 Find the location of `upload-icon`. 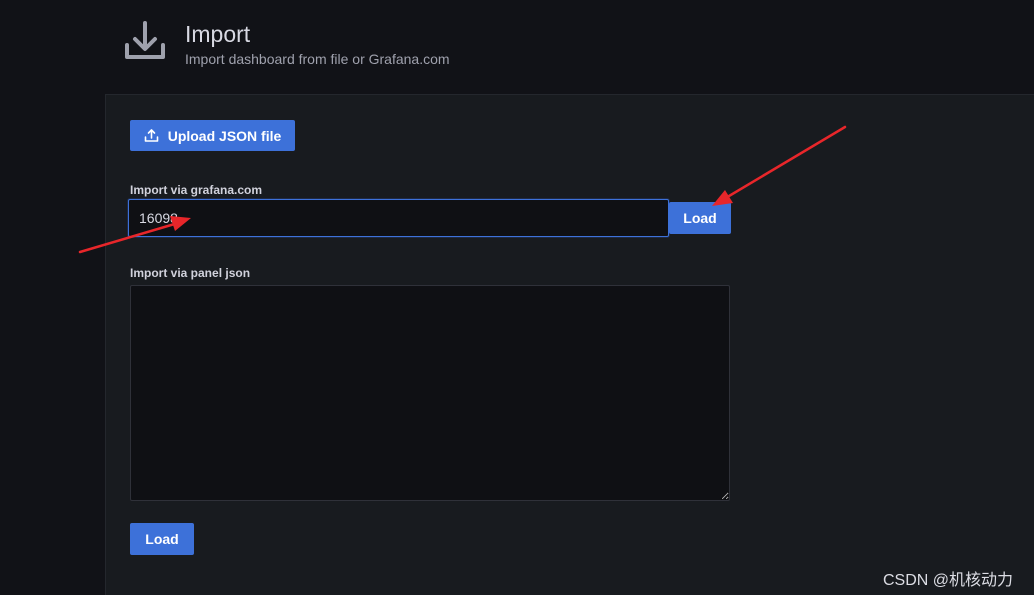

upload-icon is located at coordinates (151, 135).